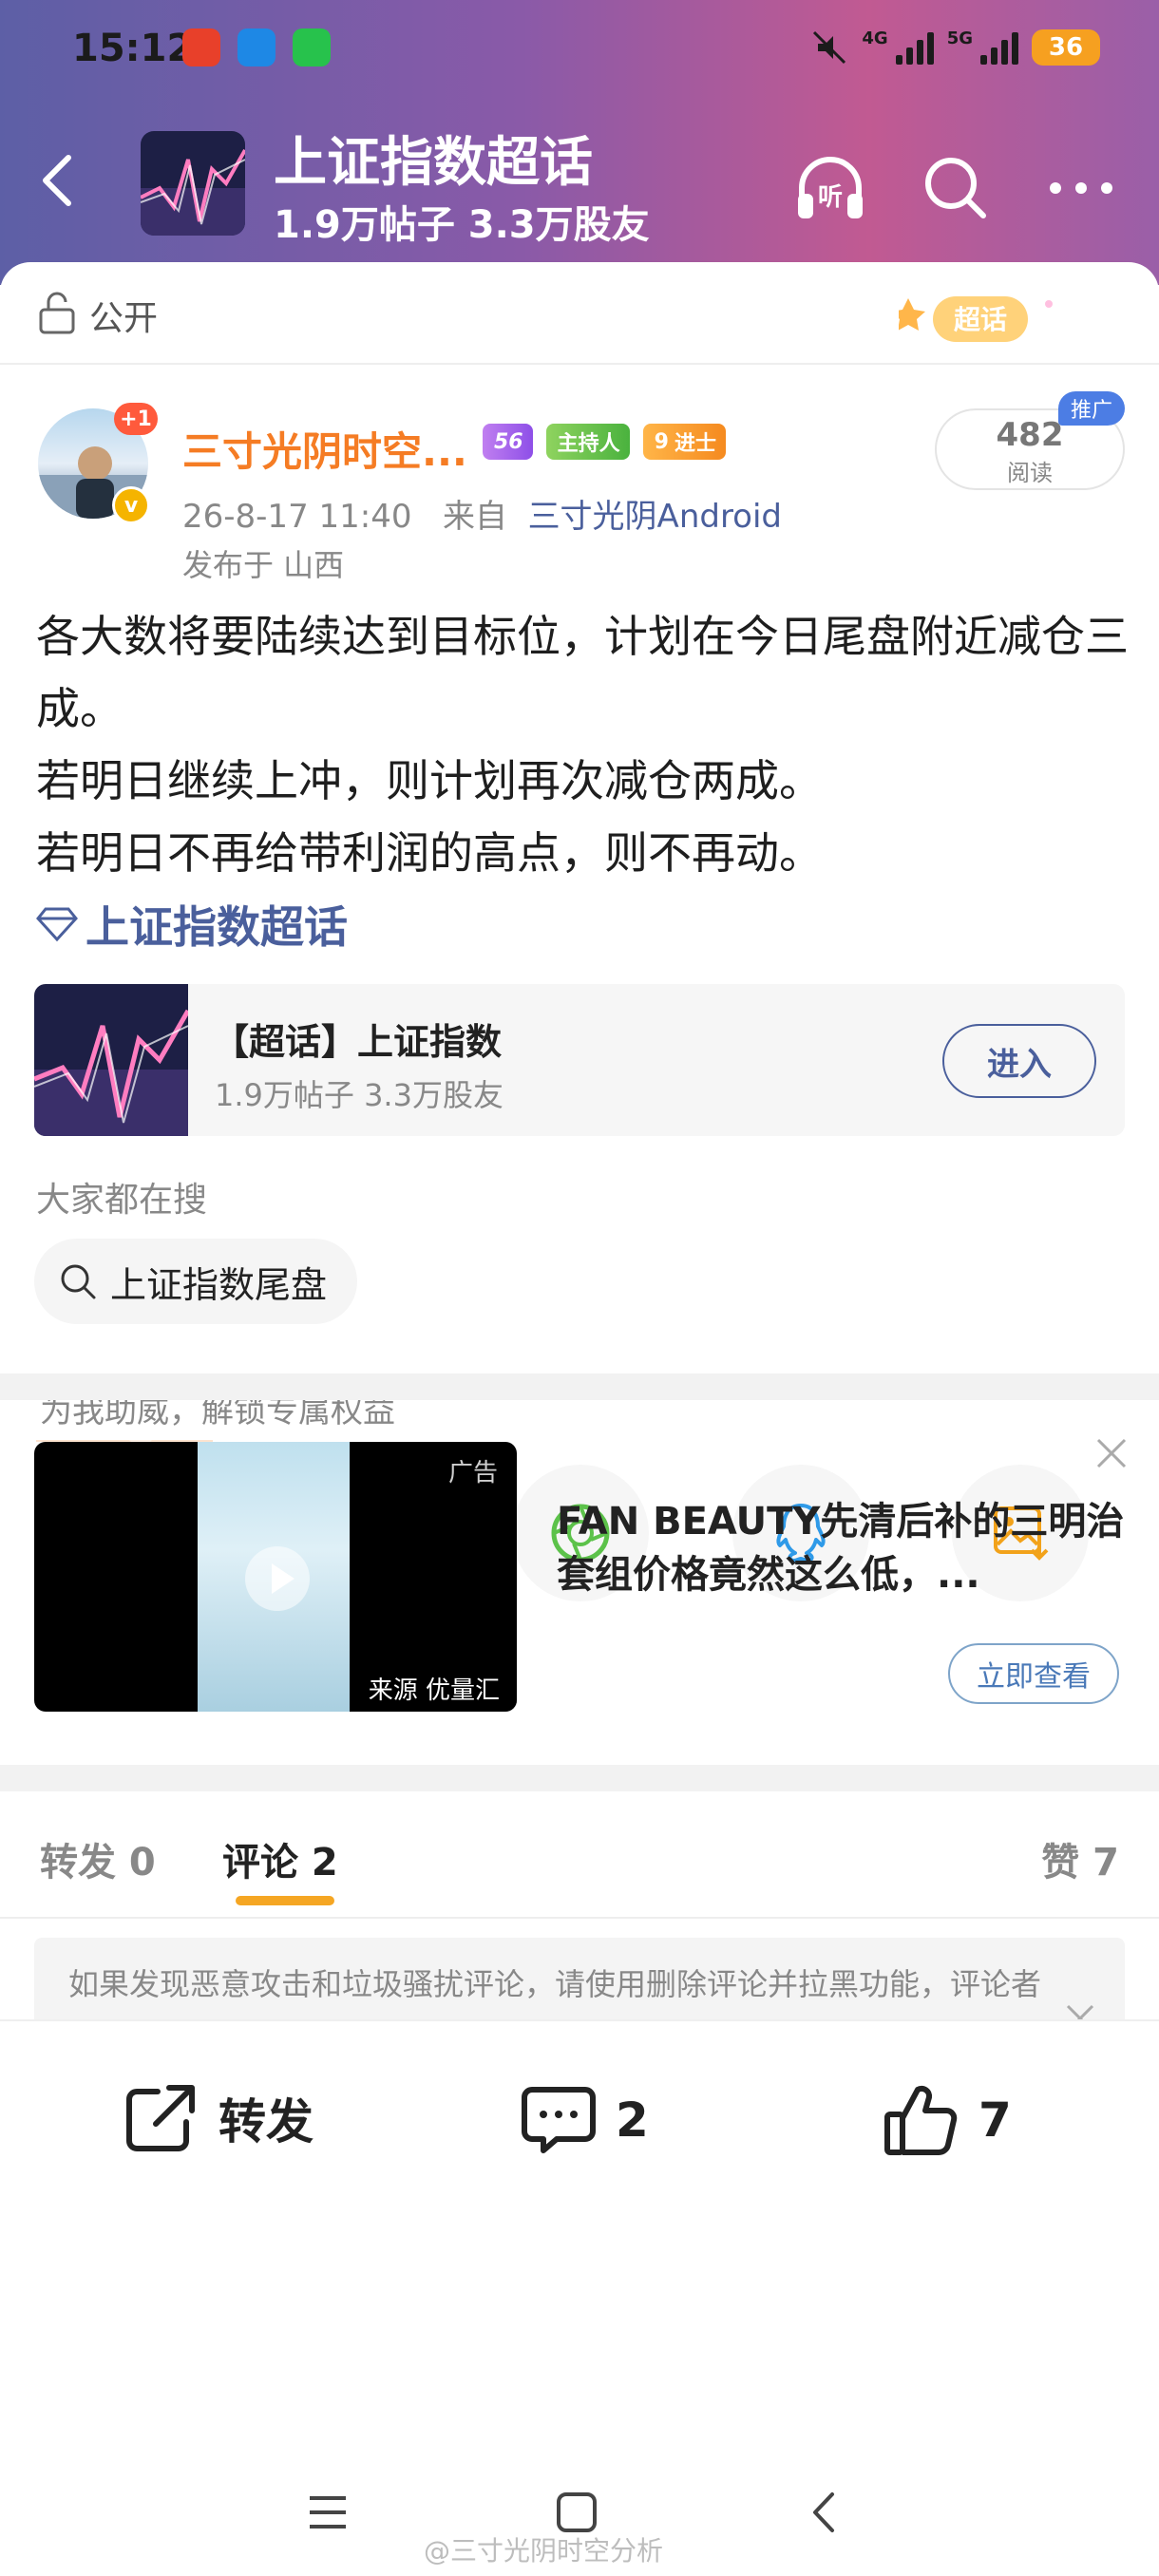 The width and height of the screenshot is (1159, 2576). I want to click on section-gap, so click(579, 1386).